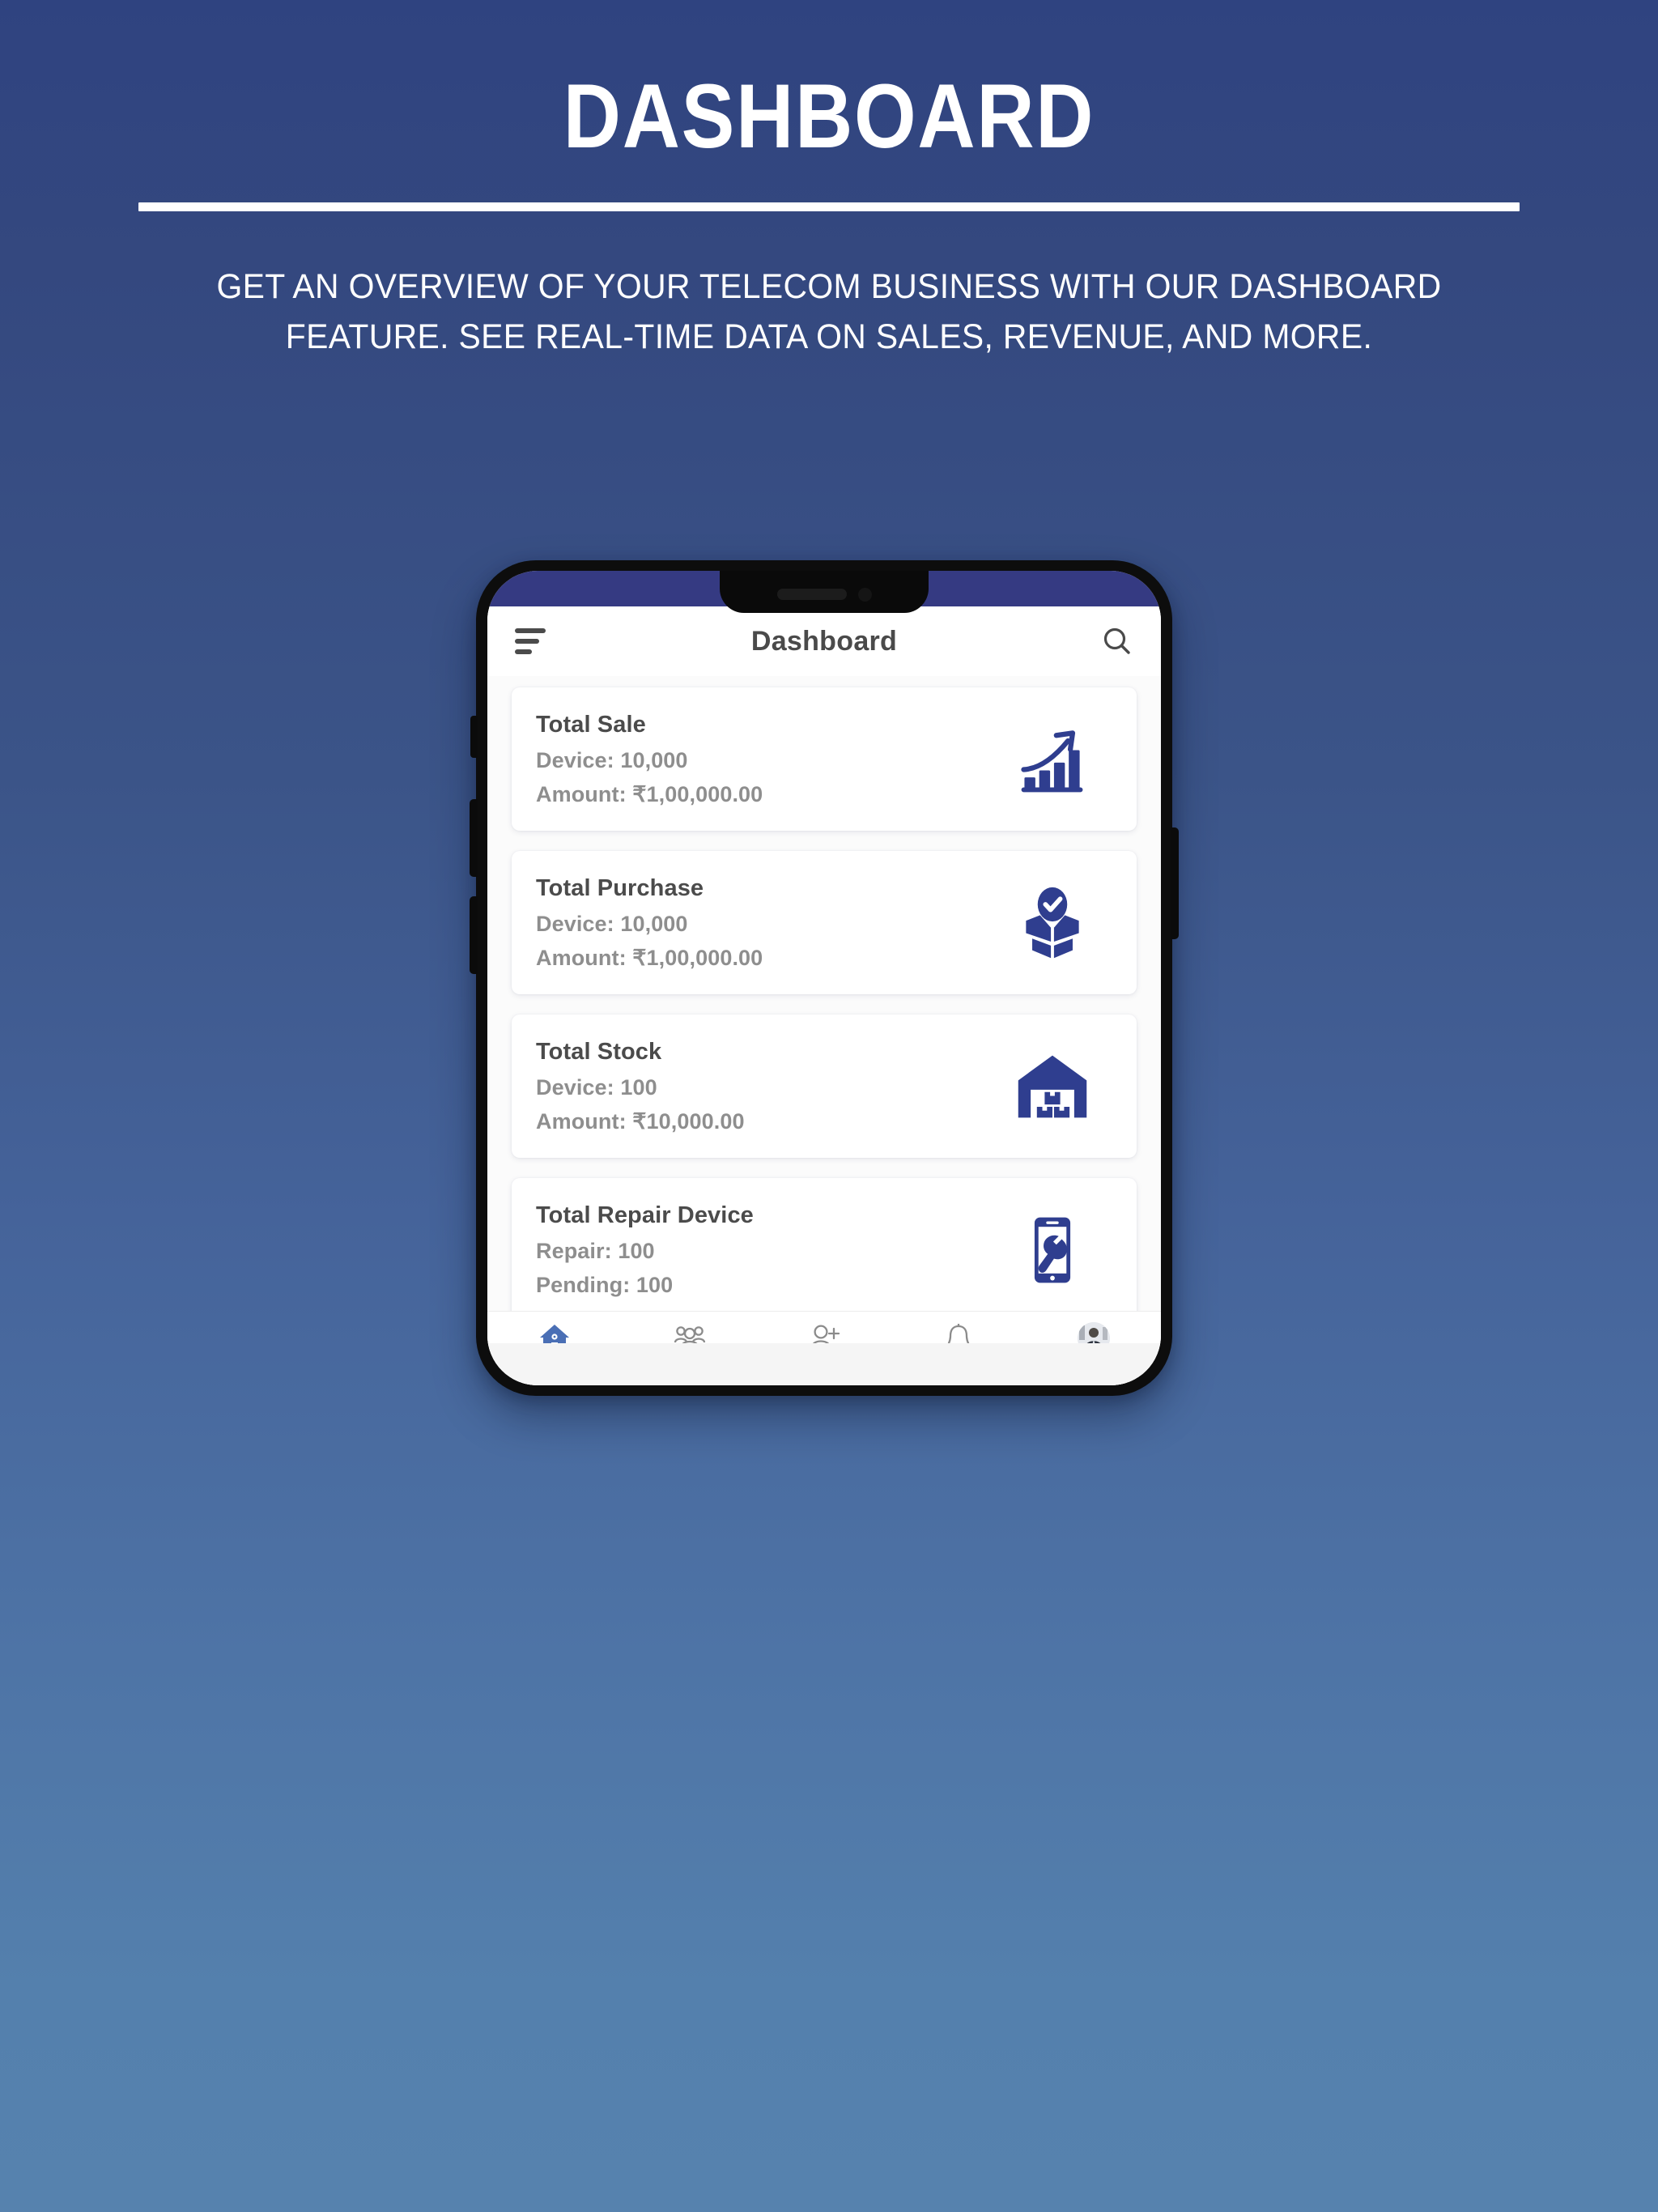 The height and width of the screenshot is (2212, 1658). Describe the element at coordinates (474, 838) in the screenshot. I see `phone-volume-up-button` at that location.